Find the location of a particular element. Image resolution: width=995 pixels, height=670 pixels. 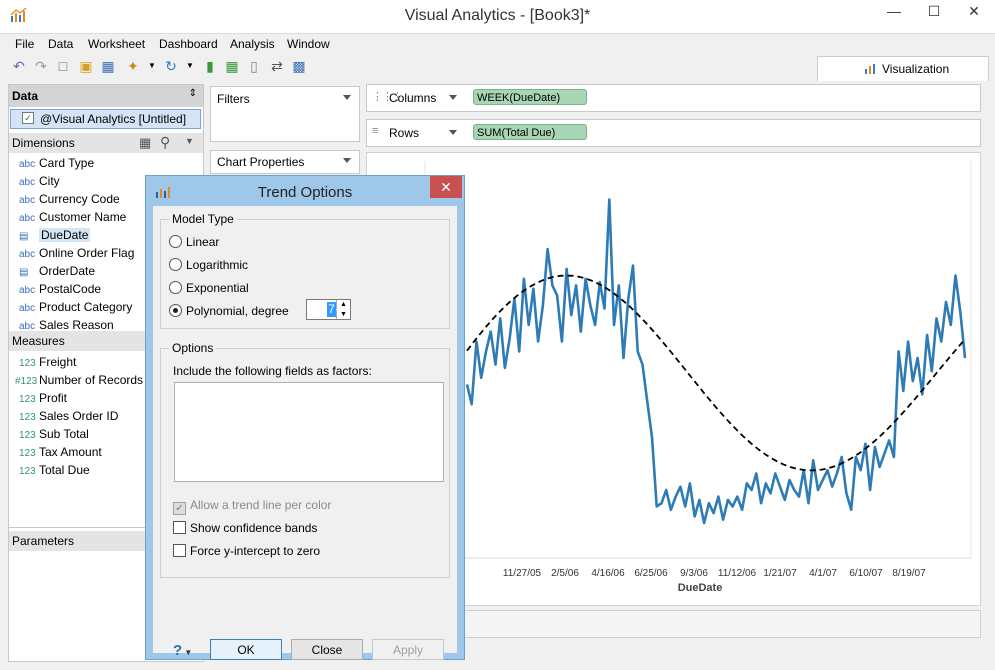

chart-properties-panel: Chart Properties is located at coordinates (285, 162).